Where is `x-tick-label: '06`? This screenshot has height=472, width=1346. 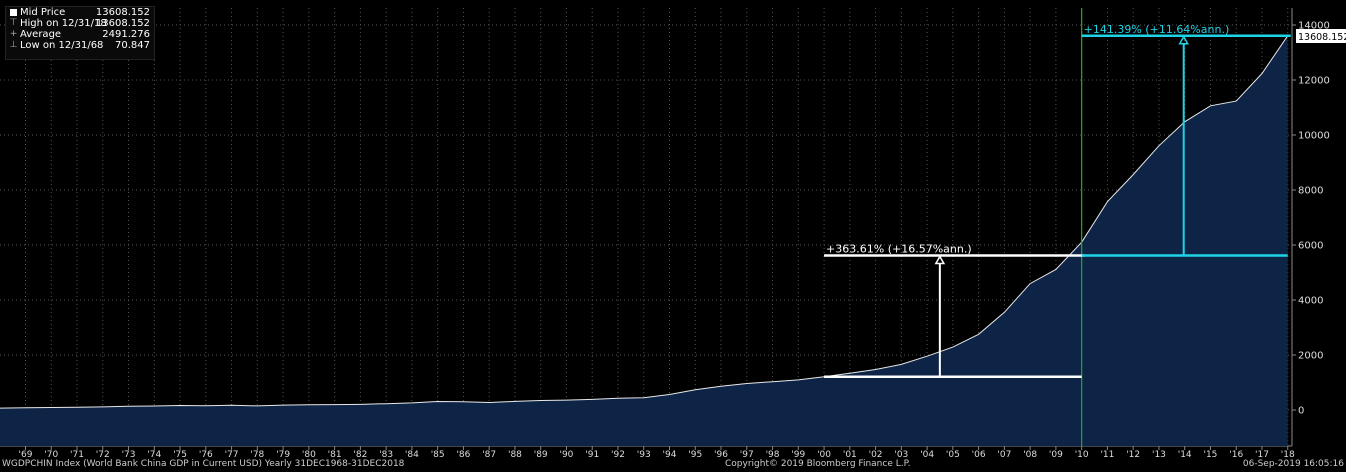
x-tick-label: '06 is located at coordinates (979, 455).